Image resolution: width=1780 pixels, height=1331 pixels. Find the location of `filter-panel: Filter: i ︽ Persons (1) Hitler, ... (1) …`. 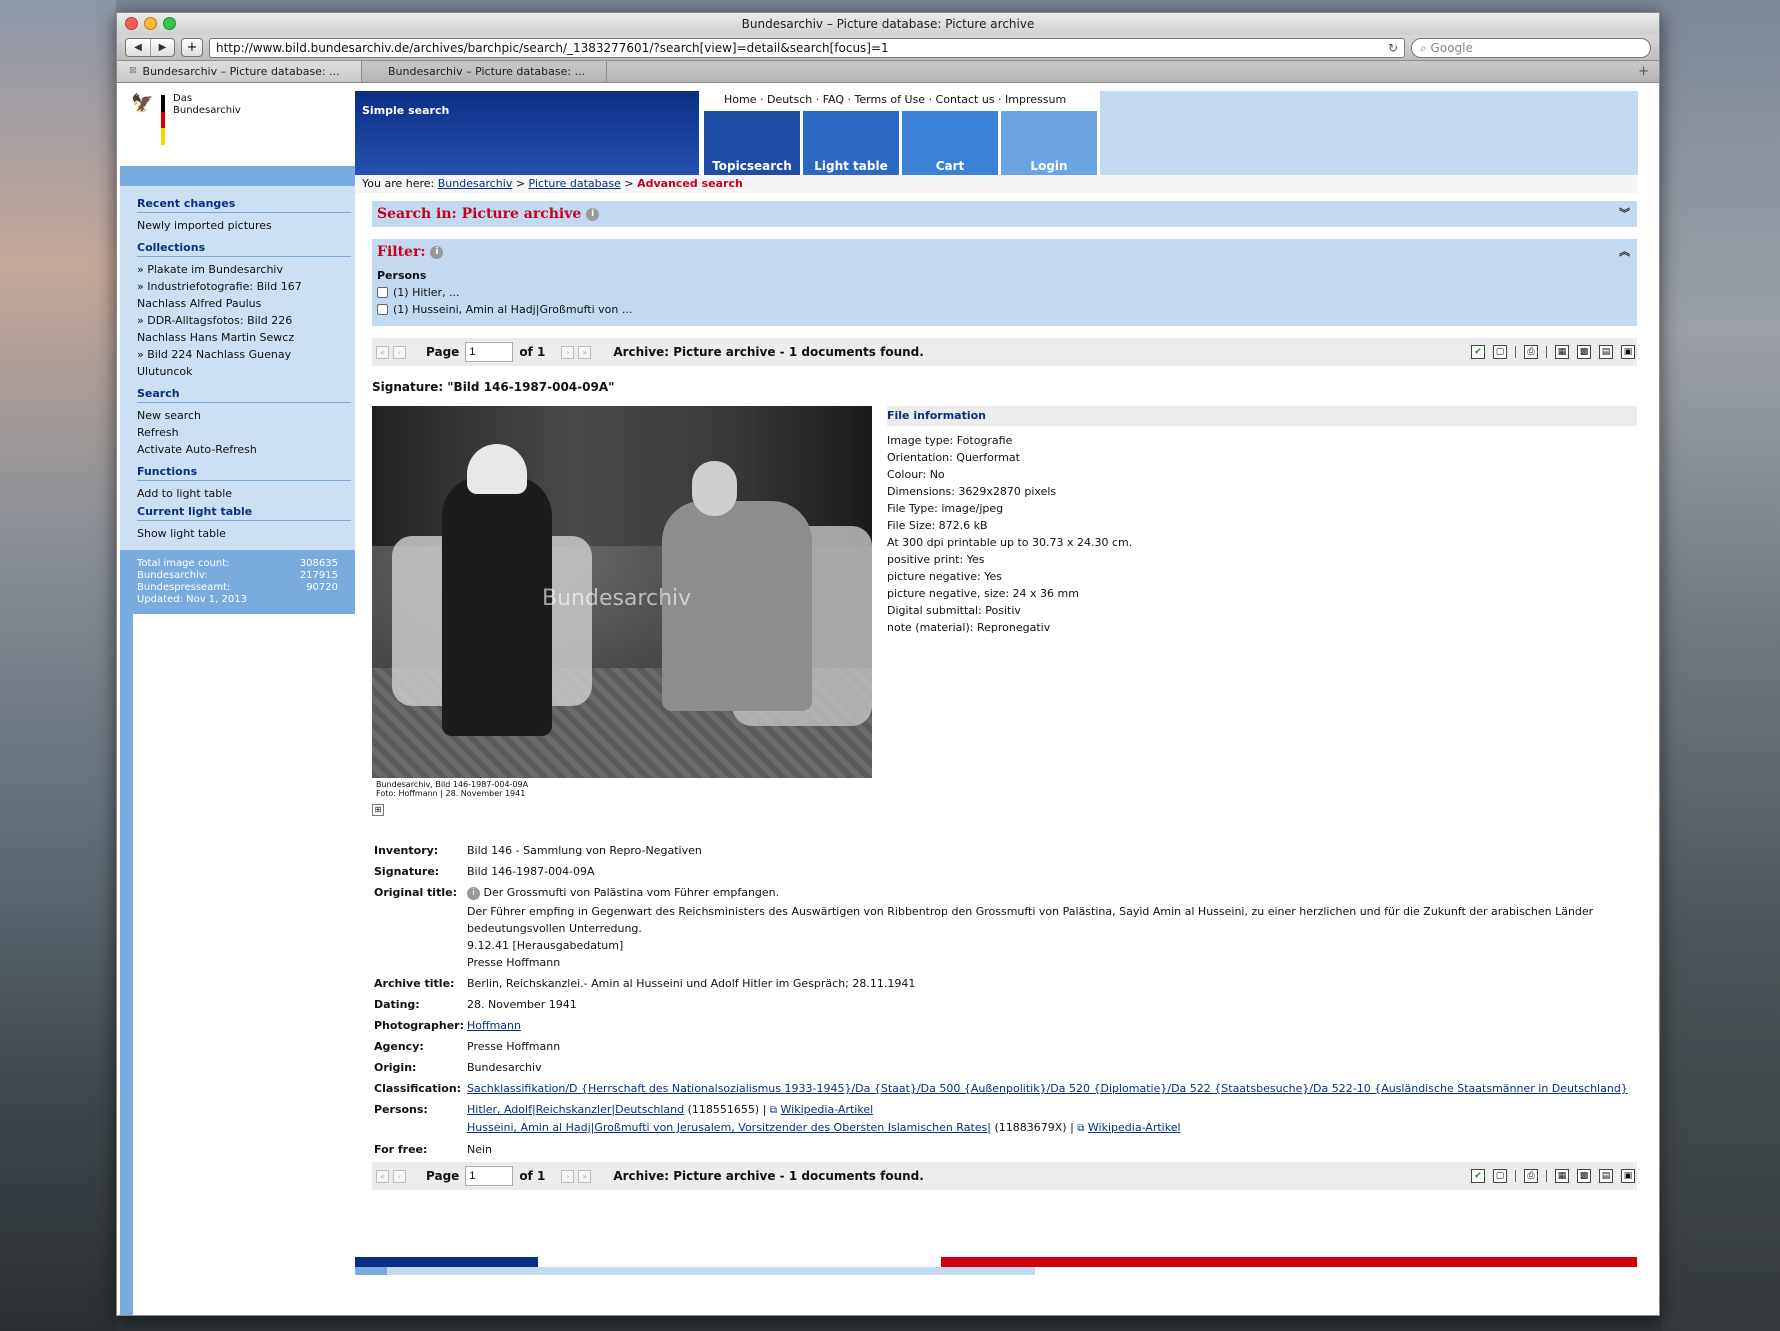

filter-panel: Filter: i ︽ Persons (1) Hitler, ... (1) … is located at coordinates (1004, 282).